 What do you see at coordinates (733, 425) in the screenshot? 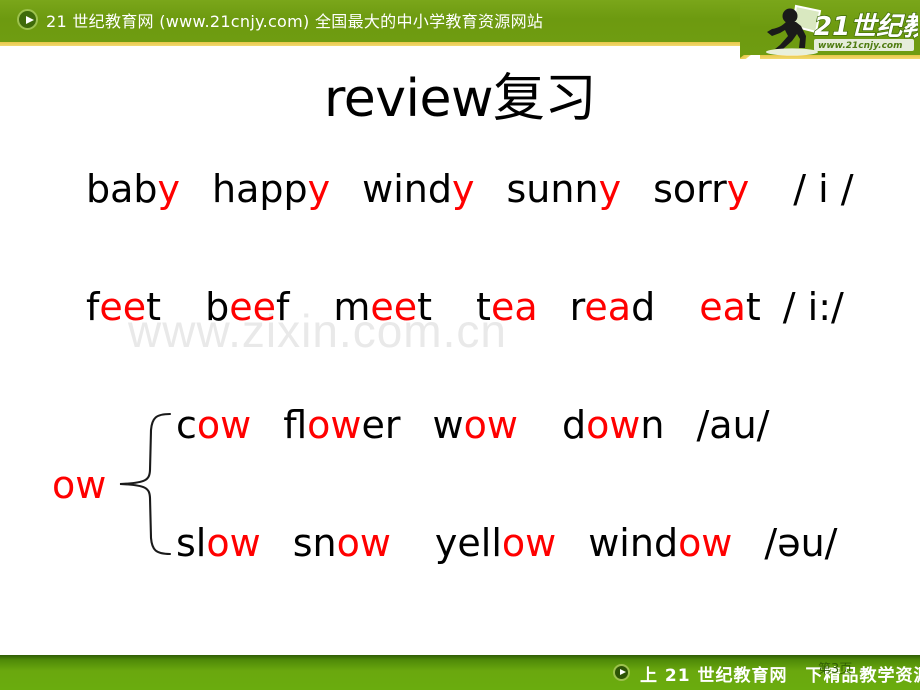
I see `phonetic-symbol: /au/` at bounding box center [733, 425].